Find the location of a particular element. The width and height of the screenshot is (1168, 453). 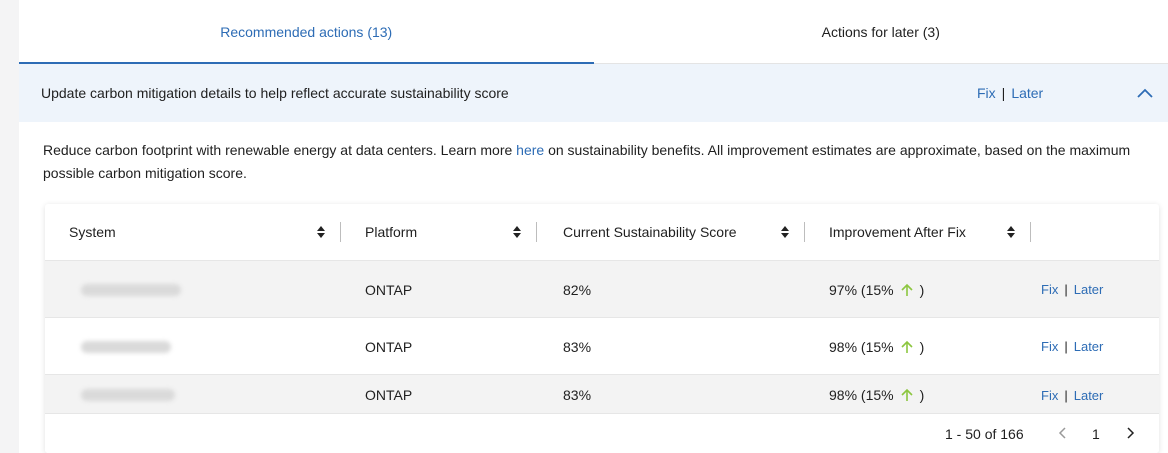

tab-actions-for-later: Actions for later (3) is located at coordinates (881, 31).